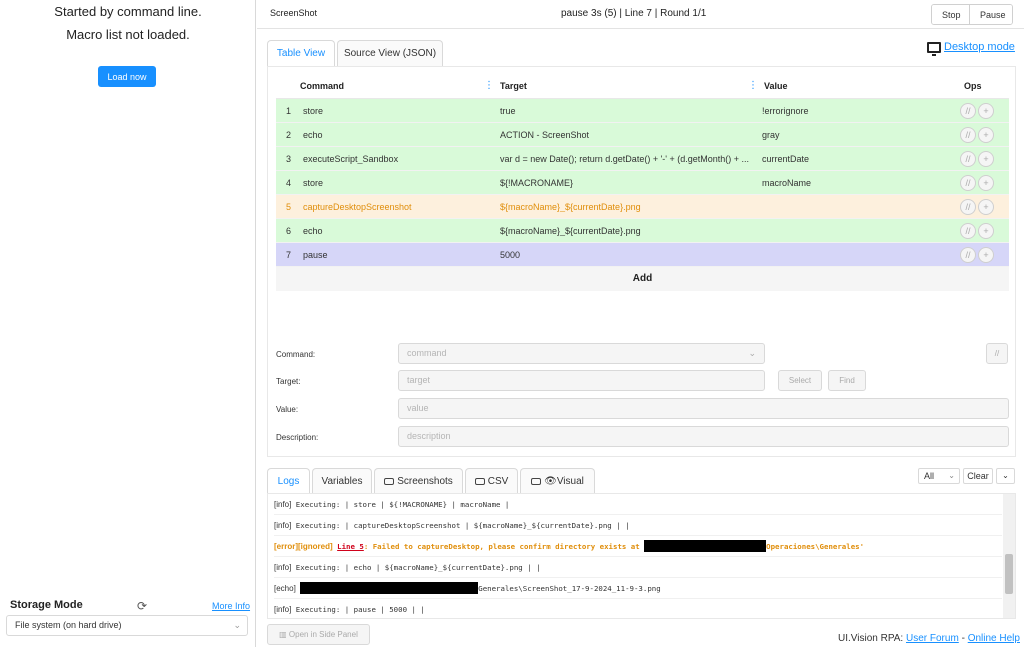 The width and height of the screenshot is (1024, 647). Describe the element at coordinates (929, 476) in the screenshot. I see `log-filter-value: All` at that location.